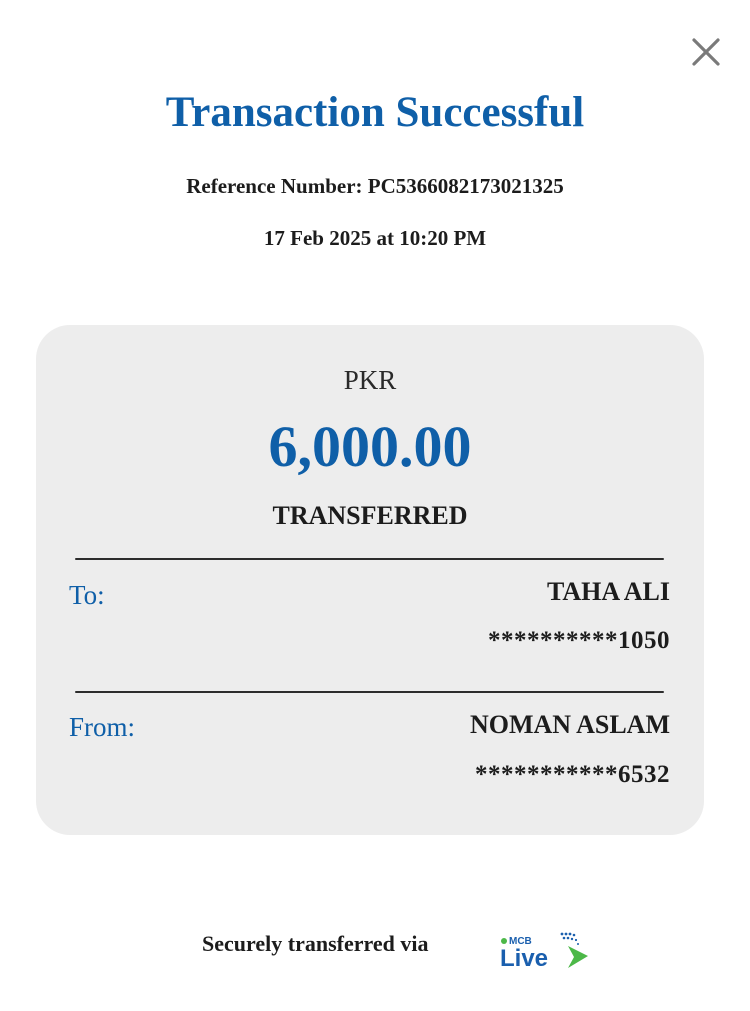 The width and height of the screenshot is (750, 1011). What do you see at coordinates (579, 640) in the screenshot?
I see `recipient-account: **********1050` at bounding box center [579, 640].